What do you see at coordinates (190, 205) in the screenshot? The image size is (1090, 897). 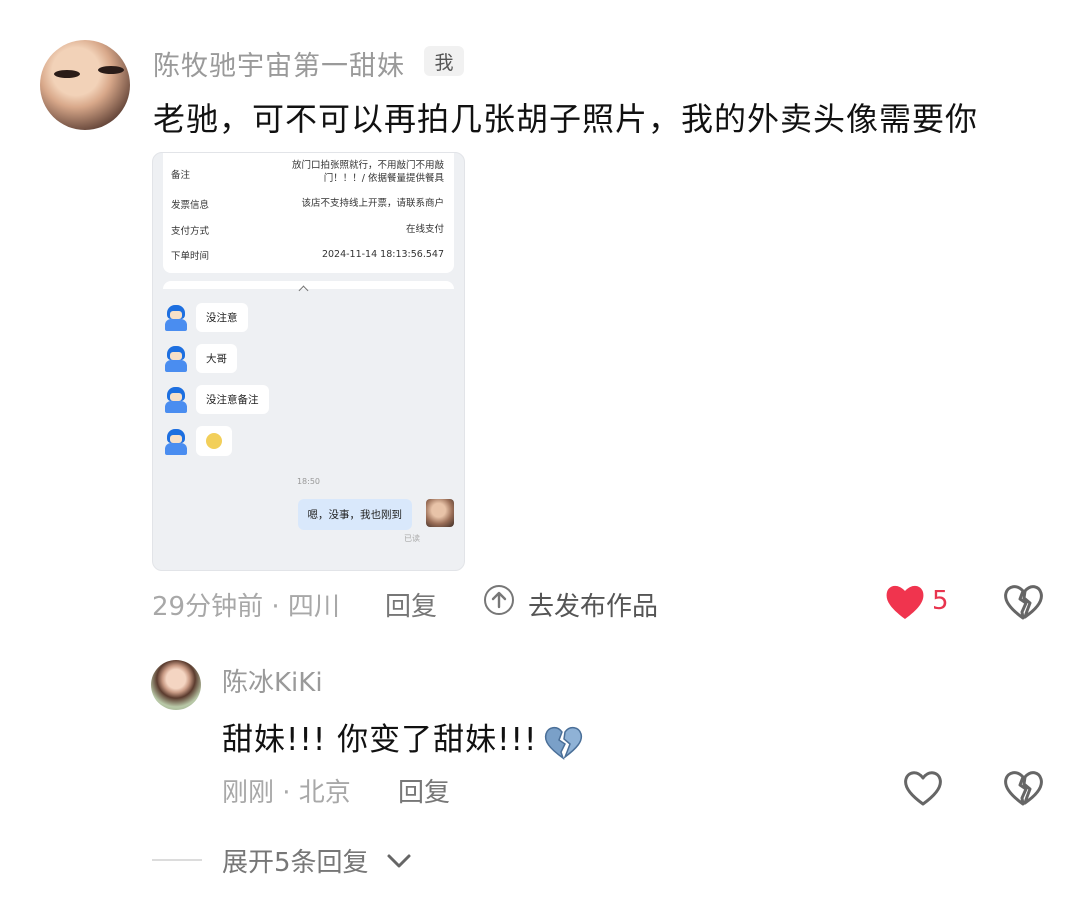 I see `order-key: 发票信息` at bounding box center [190, 205].